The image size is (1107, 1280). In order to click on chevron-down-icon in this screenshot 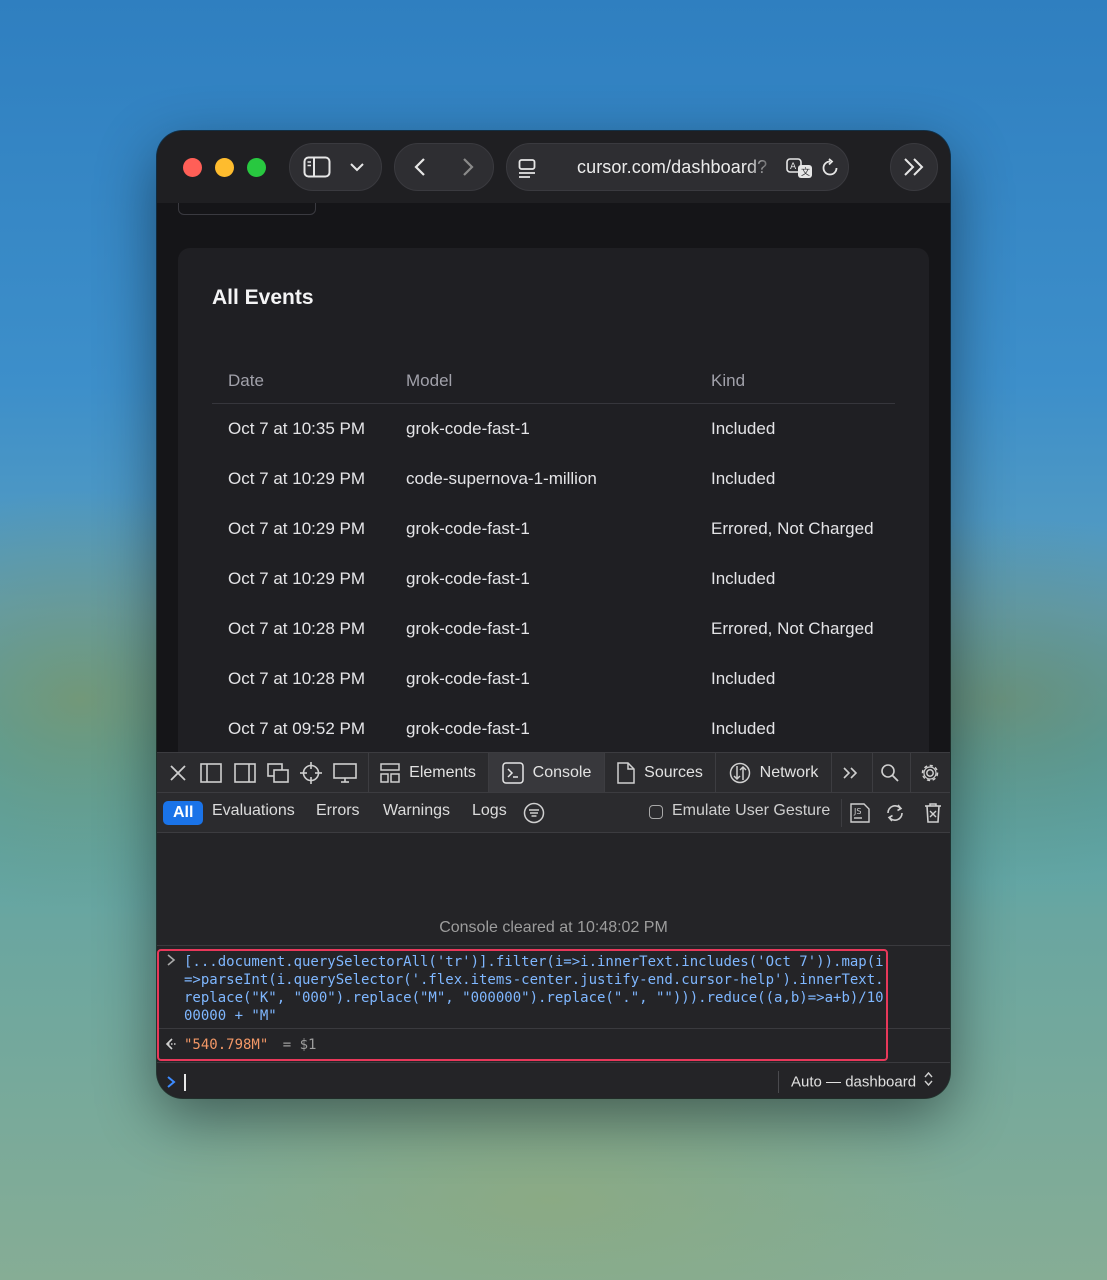, I will do `click(357, 167)`.